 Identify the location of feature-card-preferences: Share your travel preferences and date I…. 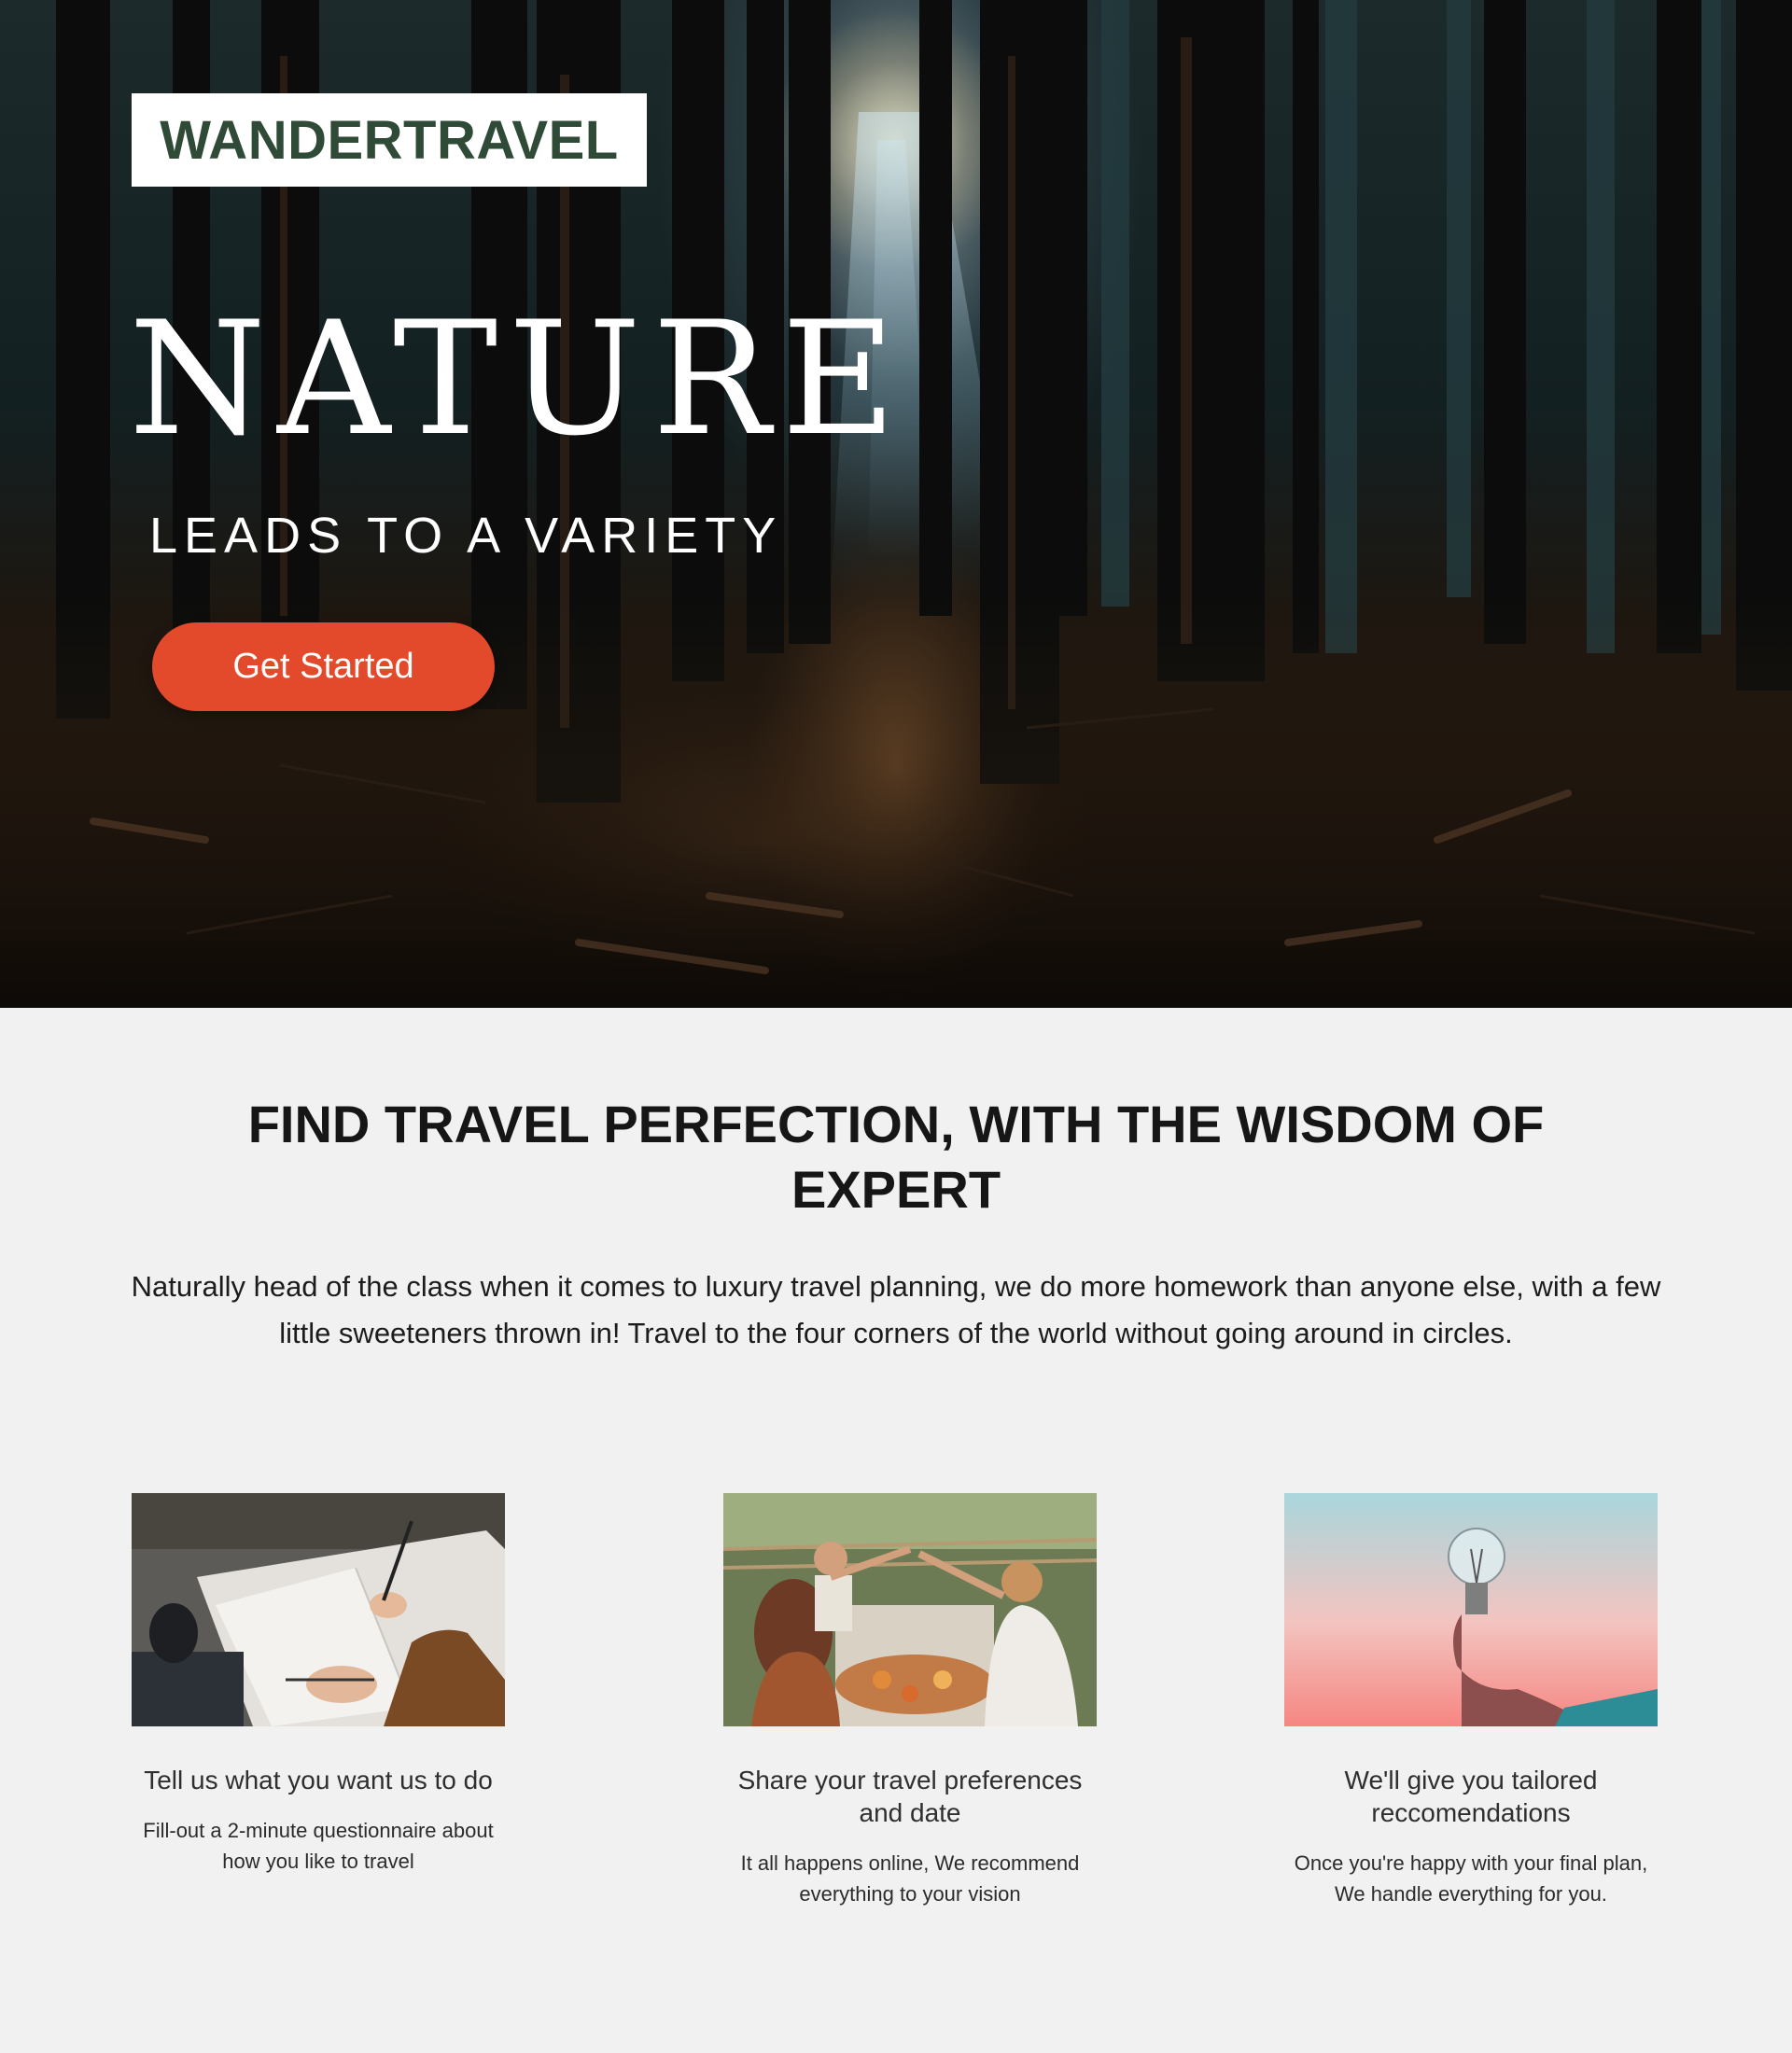
(910, 1701).